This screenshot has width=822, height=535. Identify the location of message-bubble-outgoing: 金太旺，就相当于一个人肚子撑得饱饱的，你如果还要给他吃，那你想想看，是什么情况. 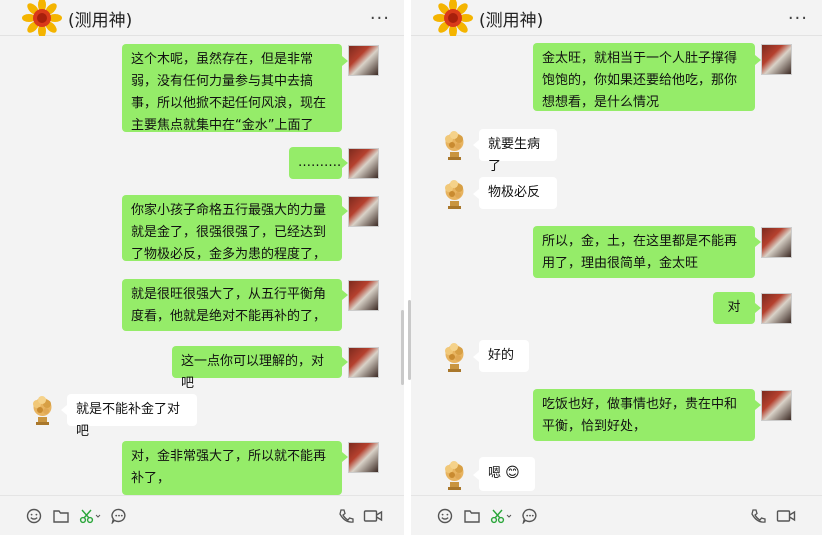
(644, 77).